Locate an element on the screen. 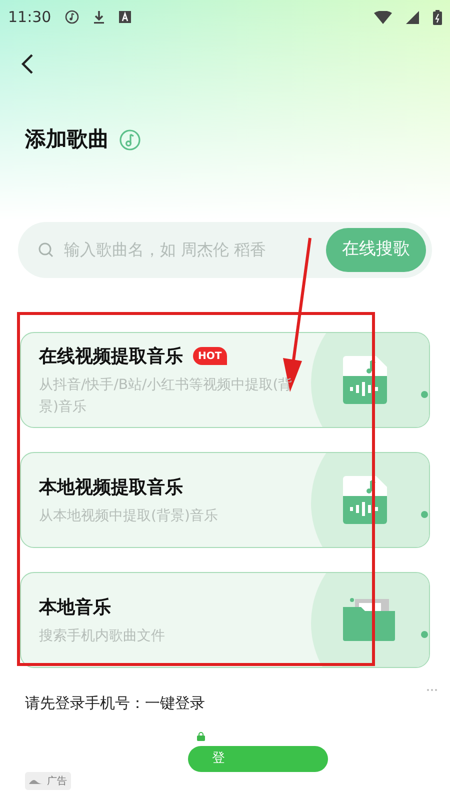 The image size is (450, 800). option-title: 本地视频提取音乐 is located at coordinates (111, 488).